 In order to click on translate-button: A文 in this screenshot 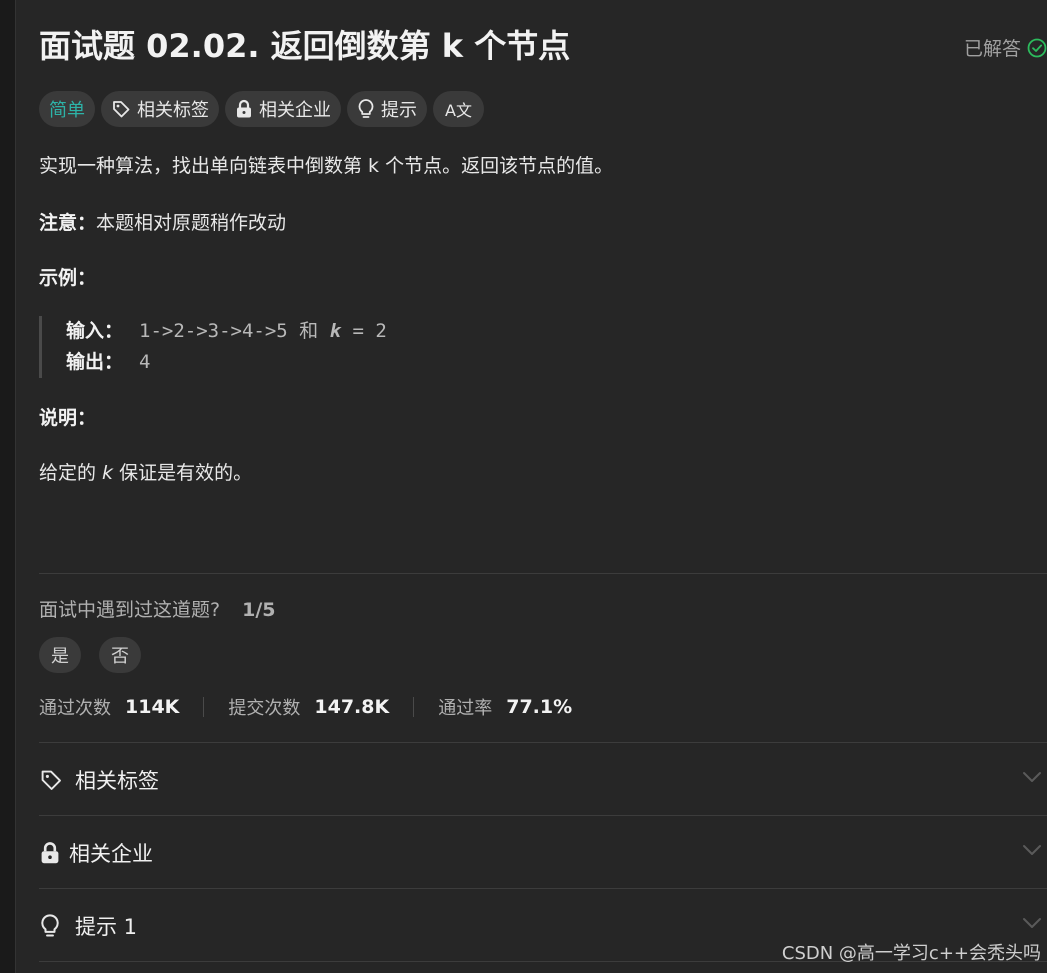, I will do `click(458, 109)`.